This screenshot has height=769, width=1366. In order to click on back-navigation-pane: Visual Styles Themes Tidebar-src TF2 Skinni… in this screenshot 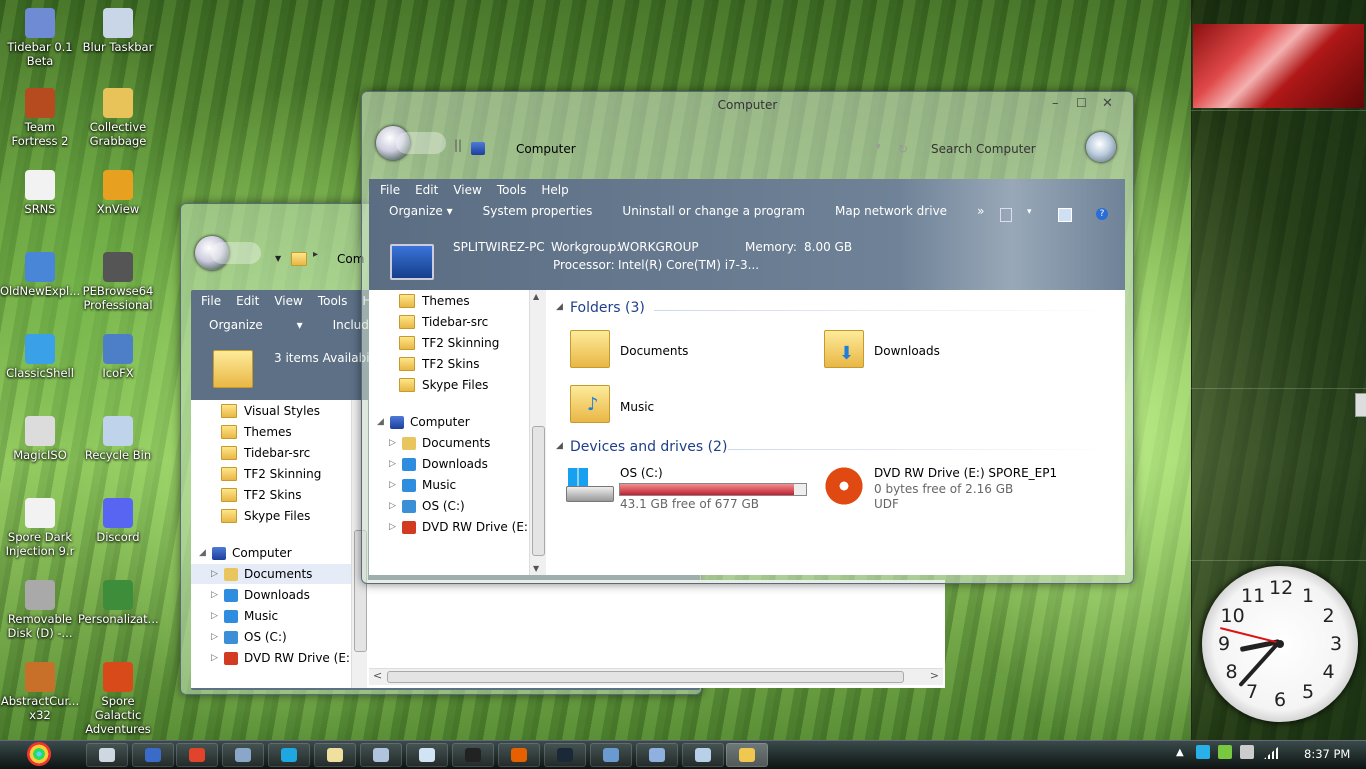, I will do `click(282, 544)`.